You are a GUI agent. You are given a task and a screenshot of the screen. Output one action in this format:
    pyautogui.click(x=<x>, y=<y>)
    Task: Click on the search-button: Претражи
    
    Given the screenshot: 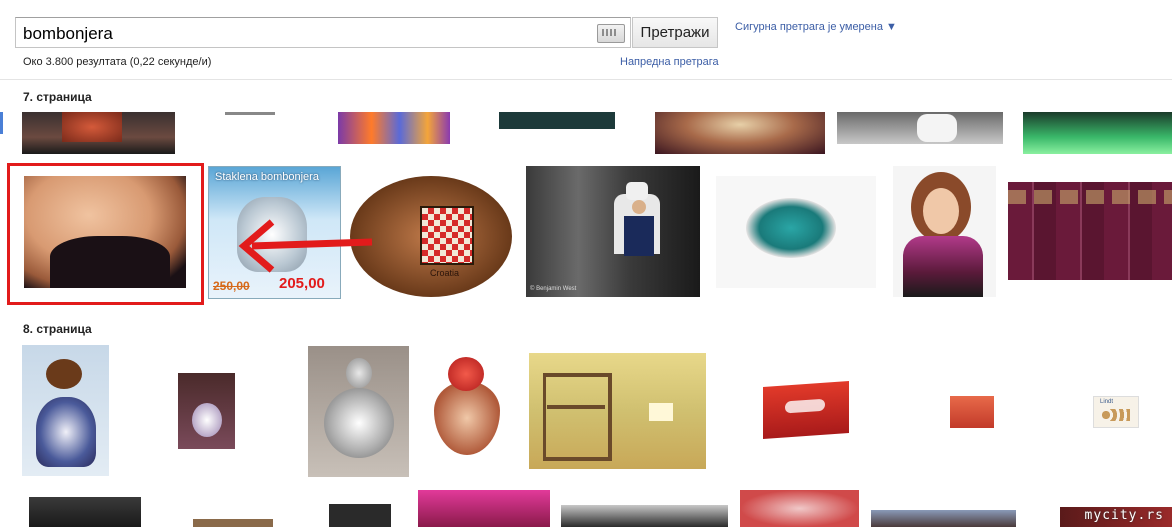 What is the action you would take?
    pyautogui.click(x=675, y=32)
    